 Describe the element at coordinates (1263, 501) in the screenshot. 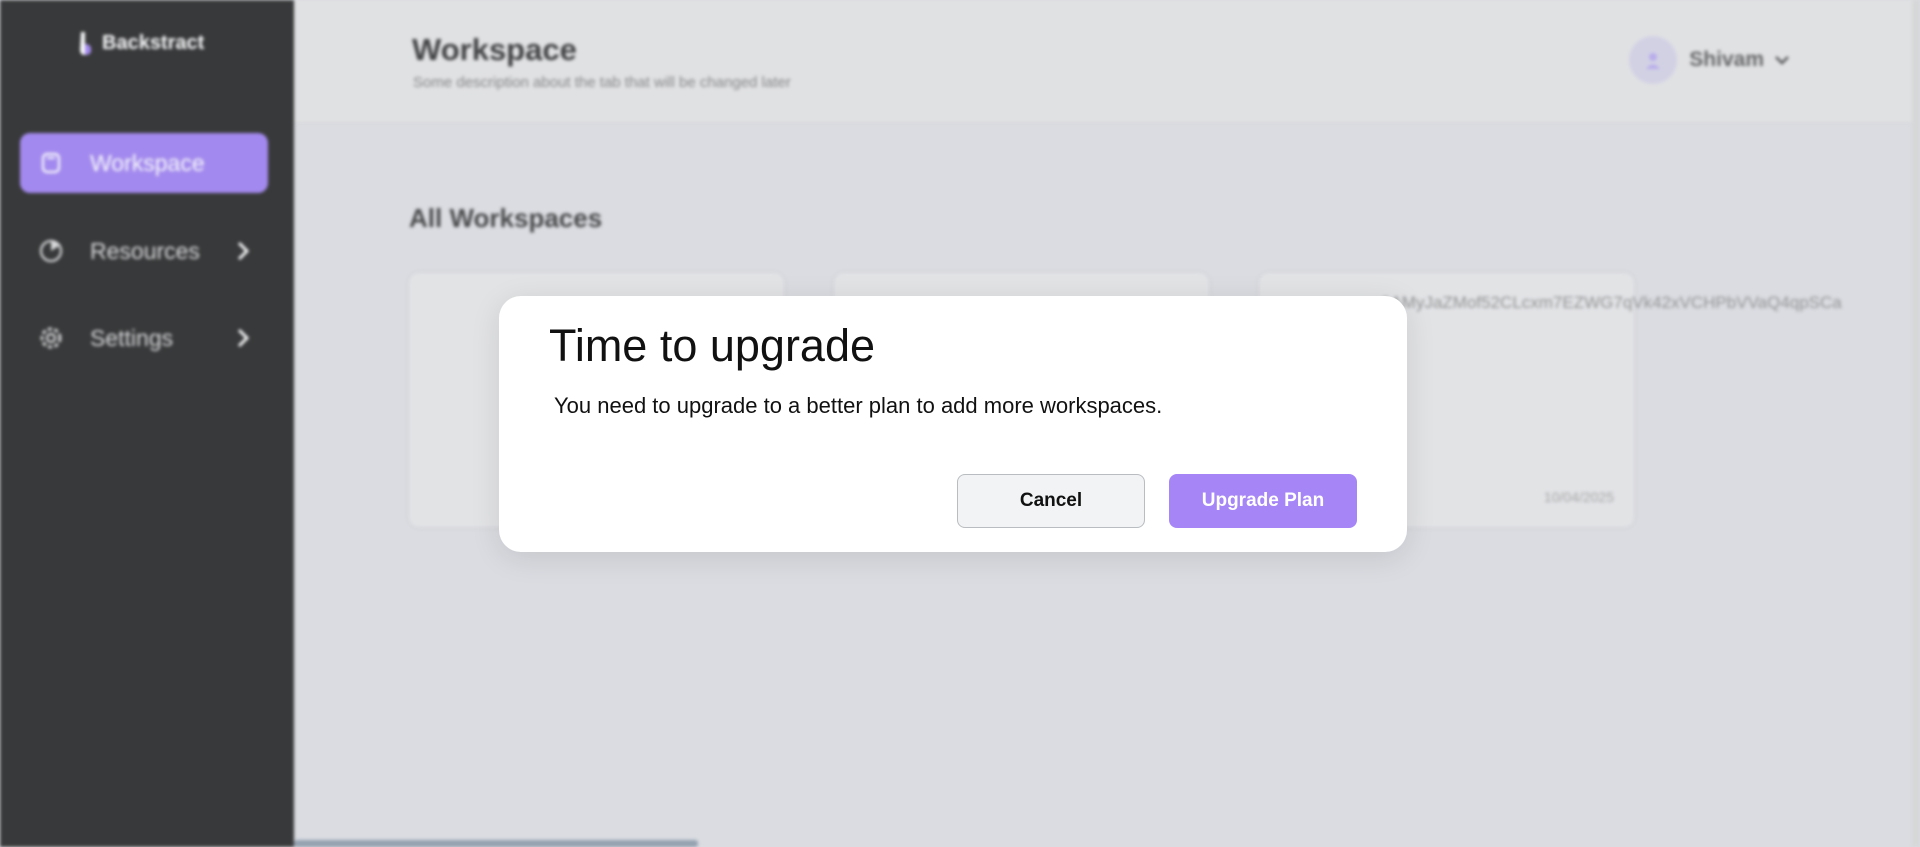

I see `upgrade-plan-button: Upgrade Plan` at that location.